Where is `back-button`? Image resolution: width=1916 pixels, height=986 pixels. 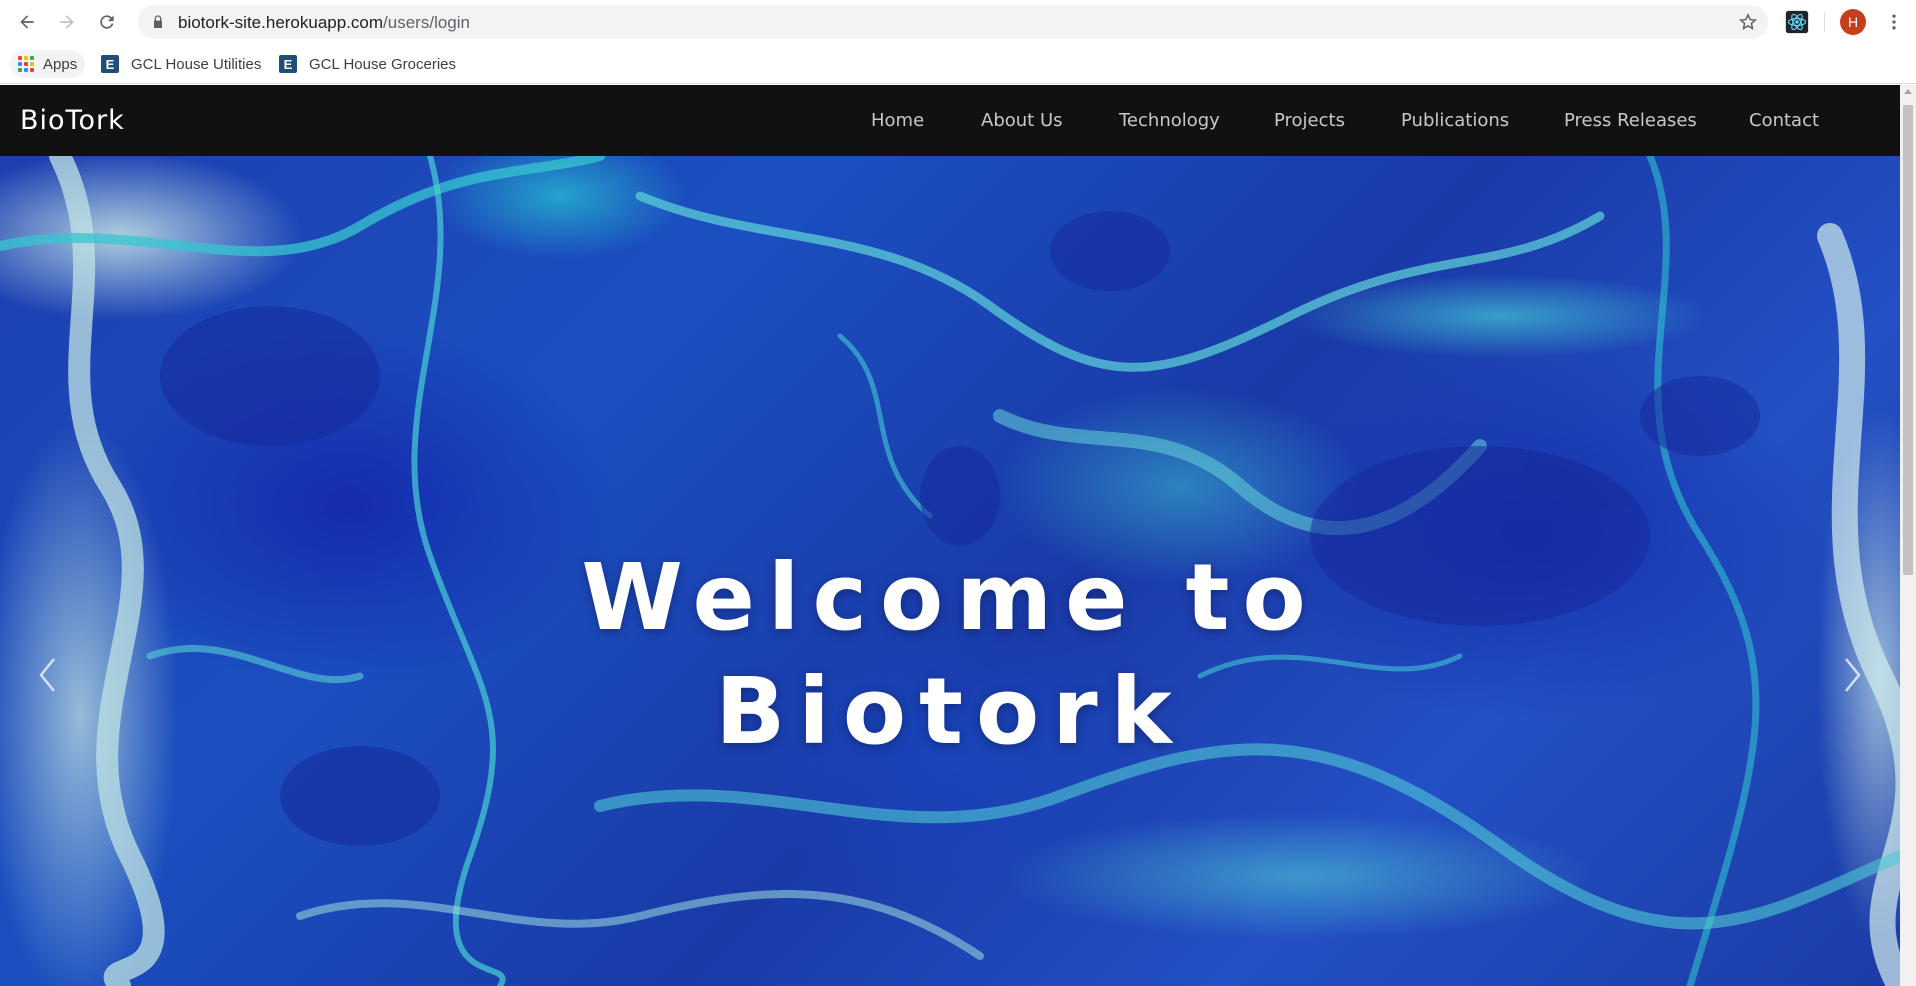 back-button is located at coordinates (27, 22).